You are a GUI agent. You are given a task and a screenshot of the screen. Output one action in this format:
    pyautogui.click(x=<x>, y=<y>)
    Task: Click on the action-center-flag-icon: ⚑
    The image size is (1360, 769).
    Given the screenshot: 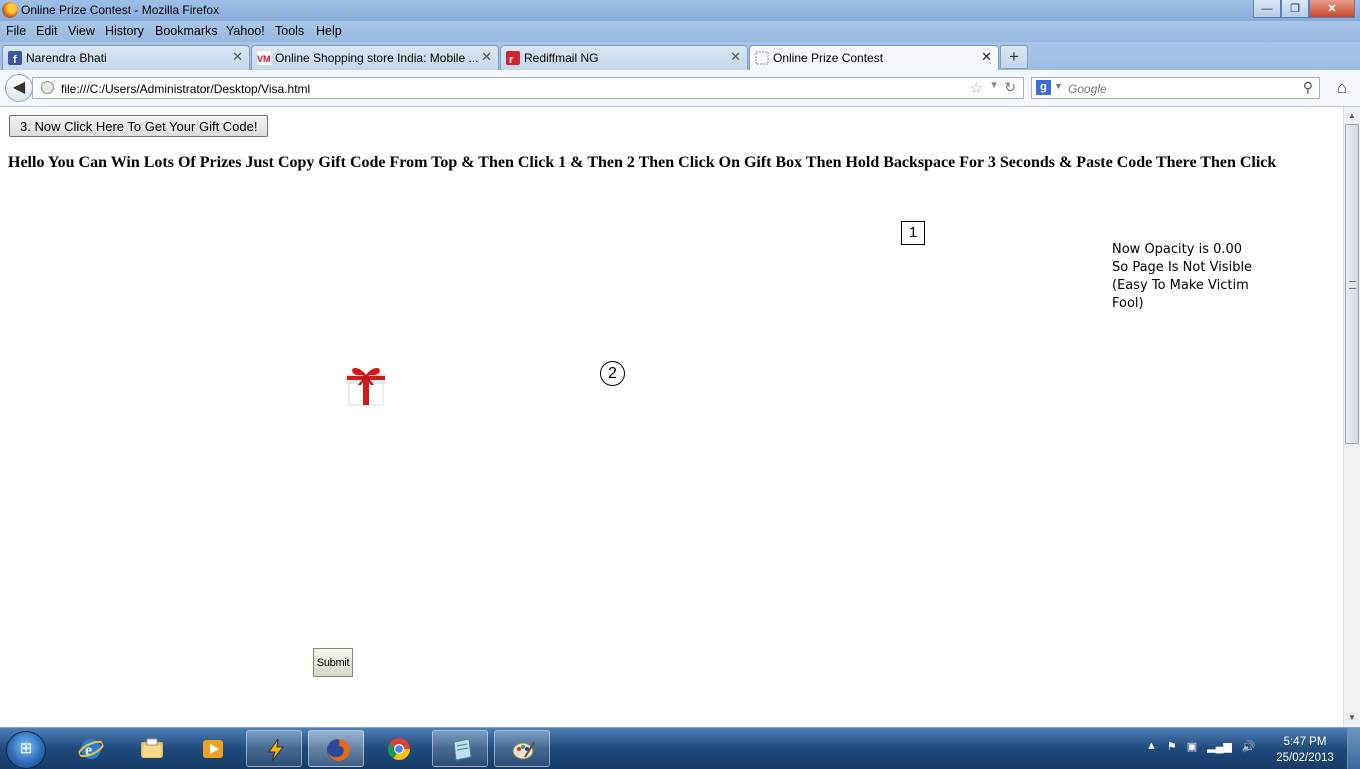 What is the action you would take?
    pyautogui.click(x=1172, y=746)
    